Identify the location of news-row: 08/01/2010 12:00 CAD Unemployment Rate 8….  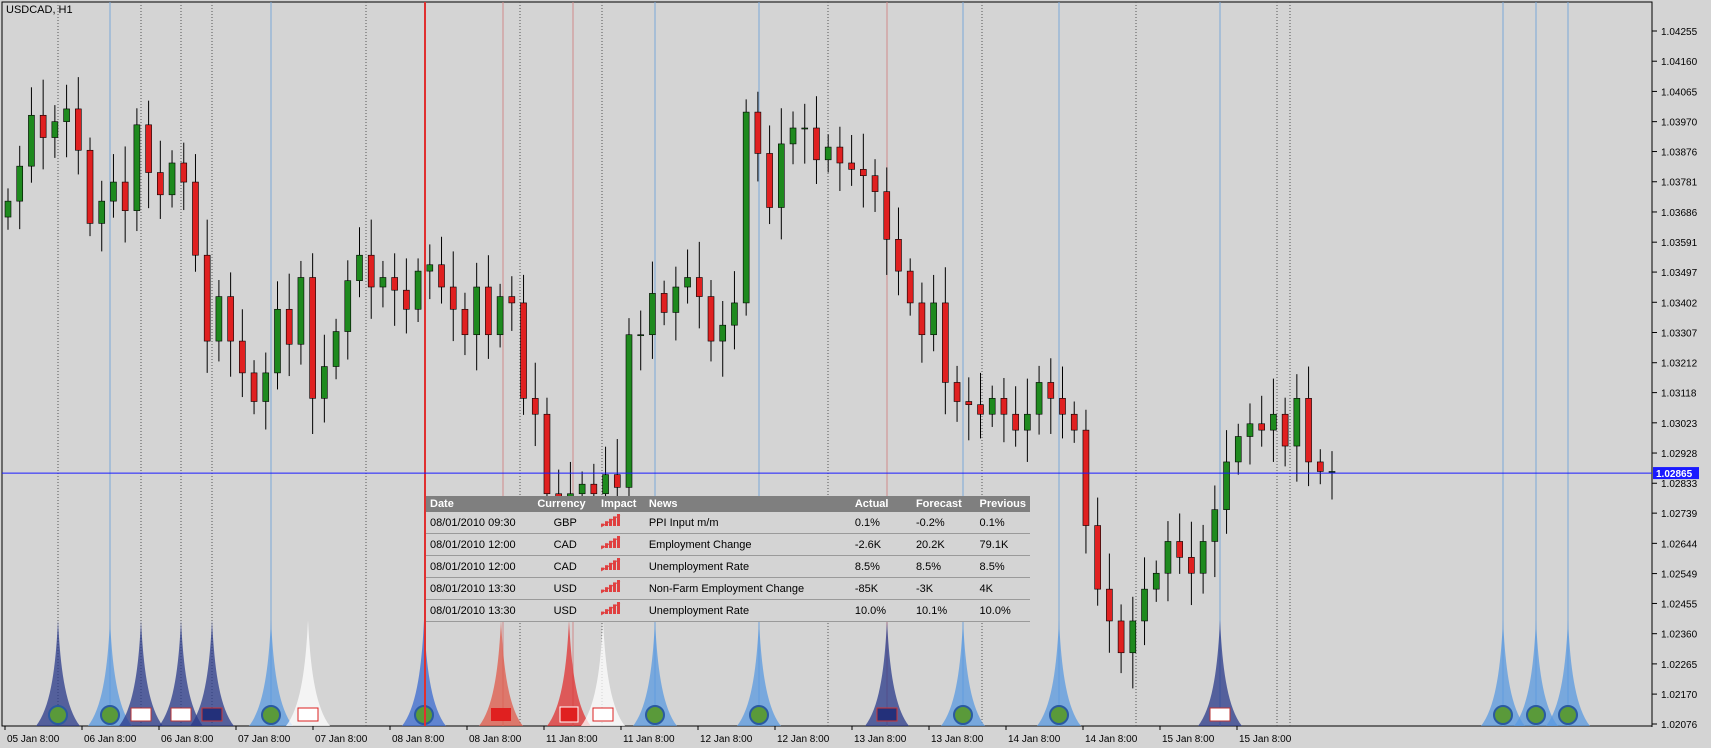
(728, 566).